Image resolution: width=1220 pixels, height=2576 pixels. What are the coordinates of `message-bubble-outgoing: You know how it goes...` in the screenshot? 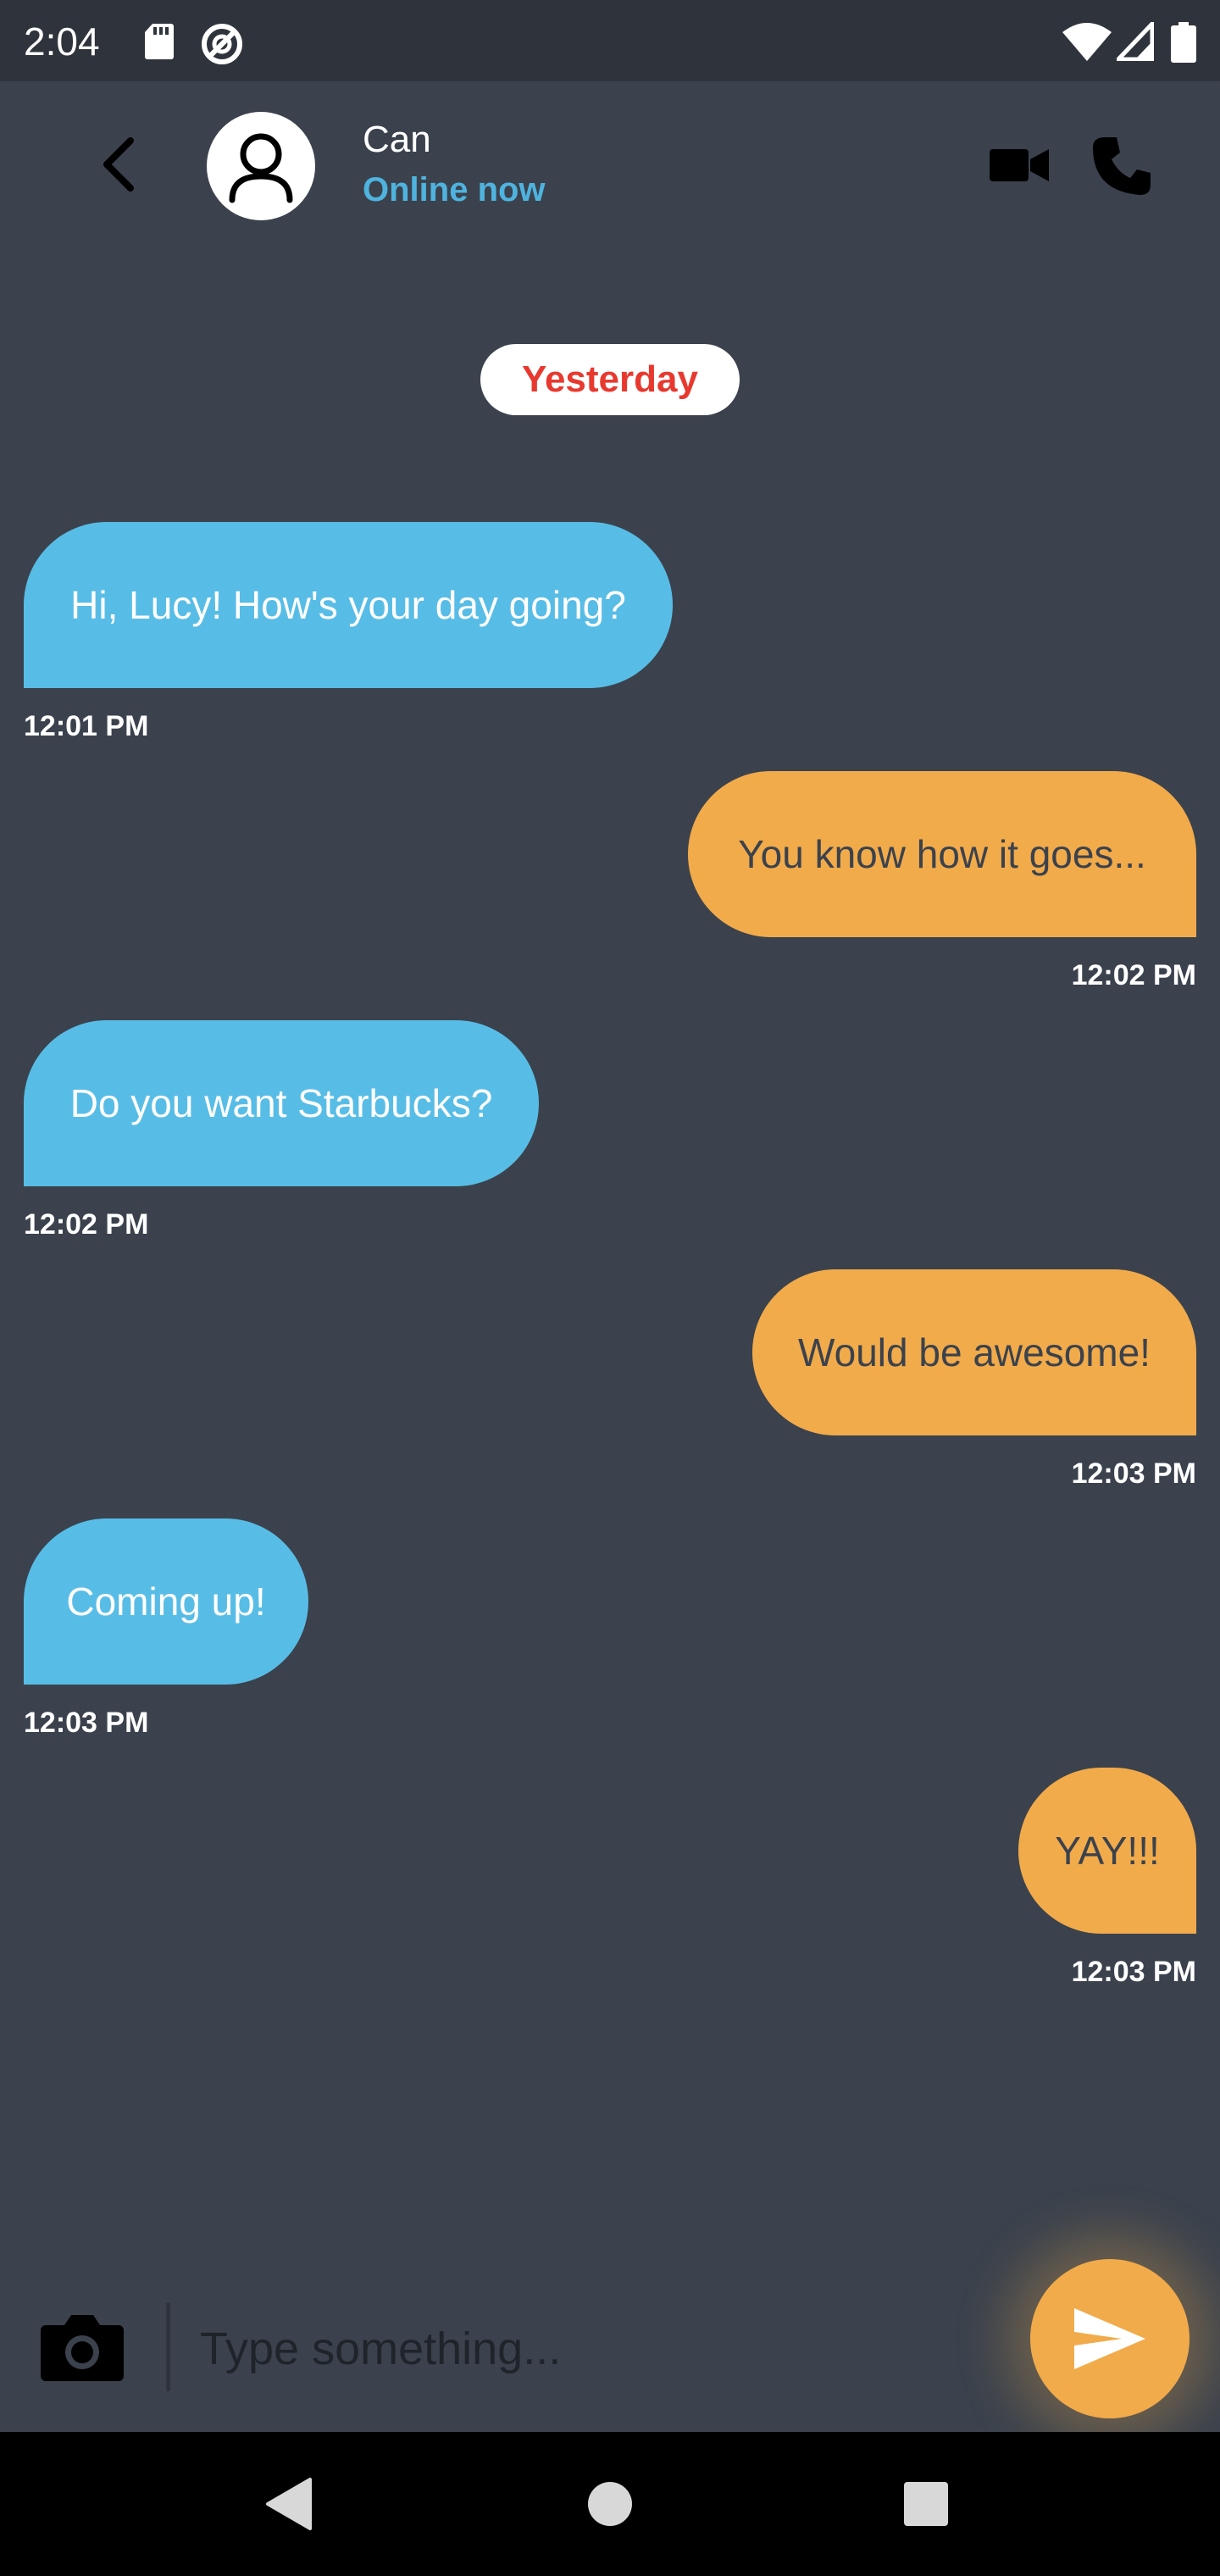 It's located at (942, 854).